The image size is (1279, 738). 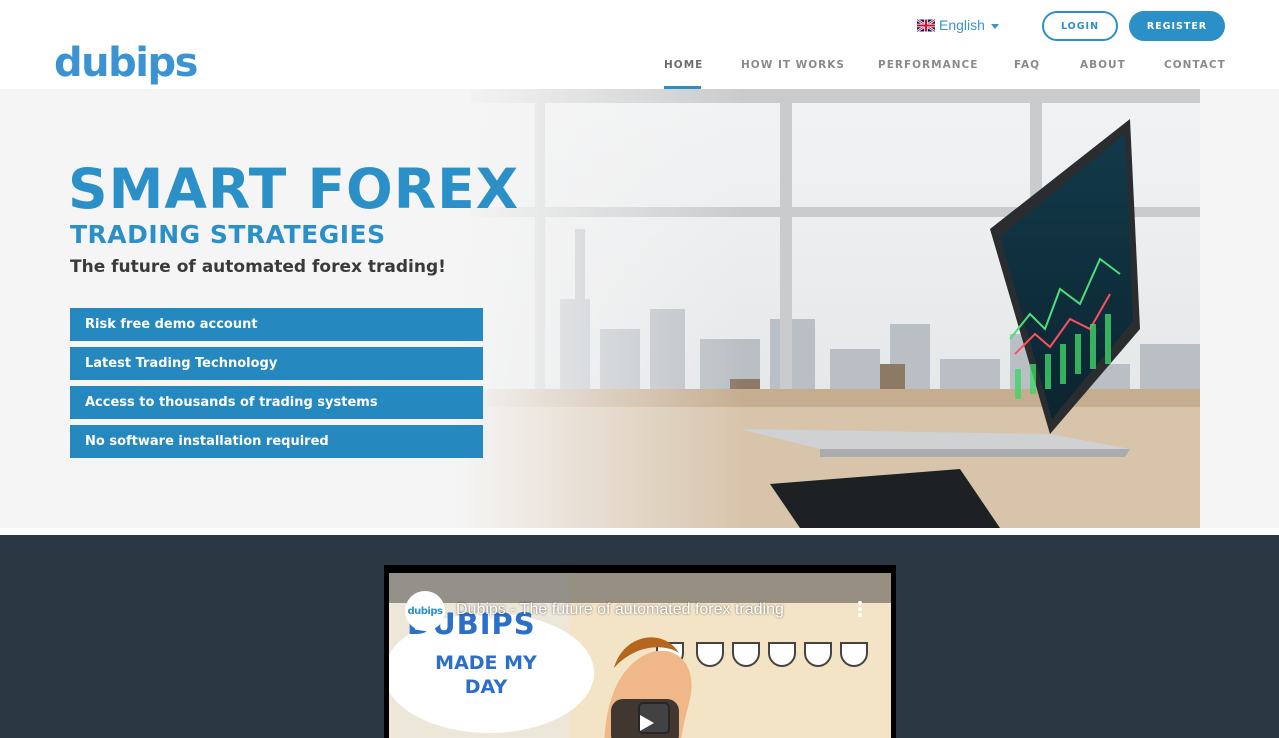 I want to click on nav-about: ABOUT, so click(x=1103, y=65).